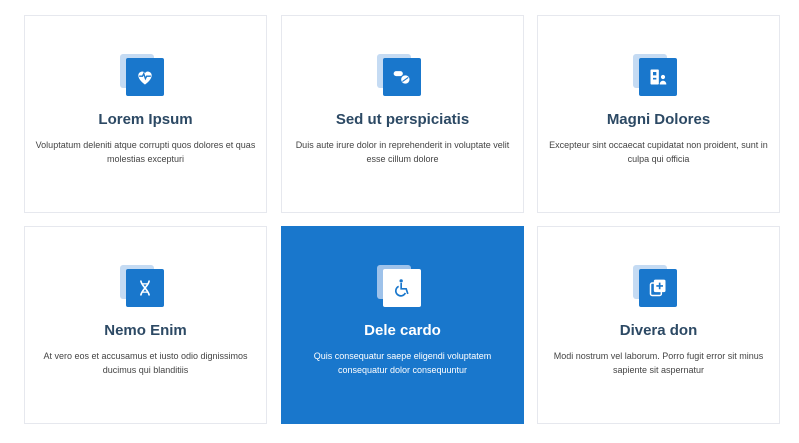  I want to click on wheelchair-icon, so click(401, 288).